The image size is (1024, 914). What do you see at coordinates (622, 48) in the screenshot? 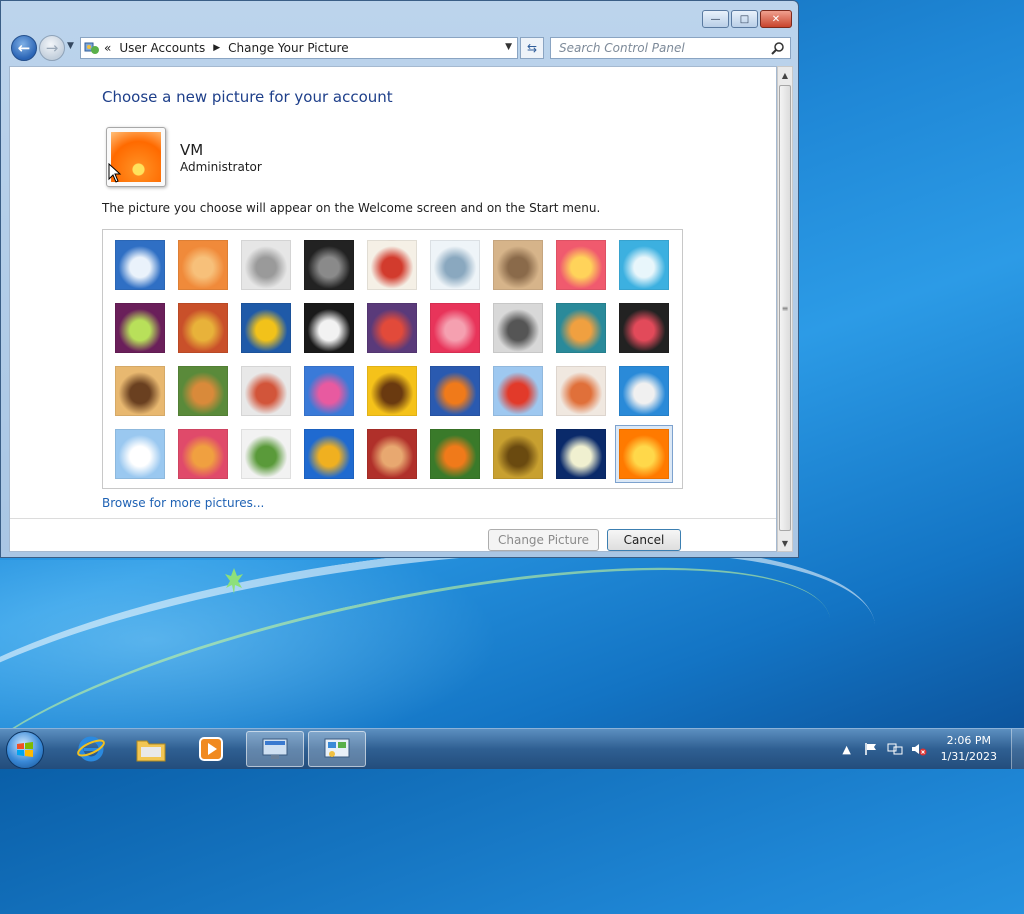
I see `search-placeholder: Search Control Panel` at bounding box center [622, 48].